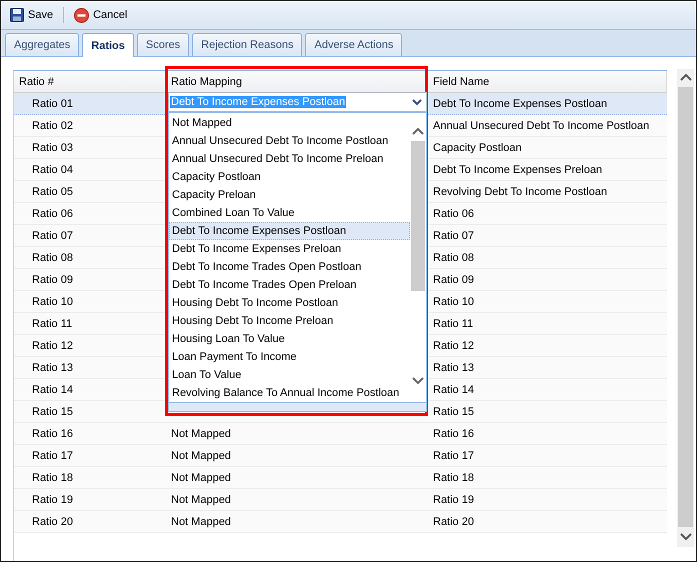  Describe the element at coordinates (52, 170) in the screenshot. I see `table-cell: Ratio 04` at that location.